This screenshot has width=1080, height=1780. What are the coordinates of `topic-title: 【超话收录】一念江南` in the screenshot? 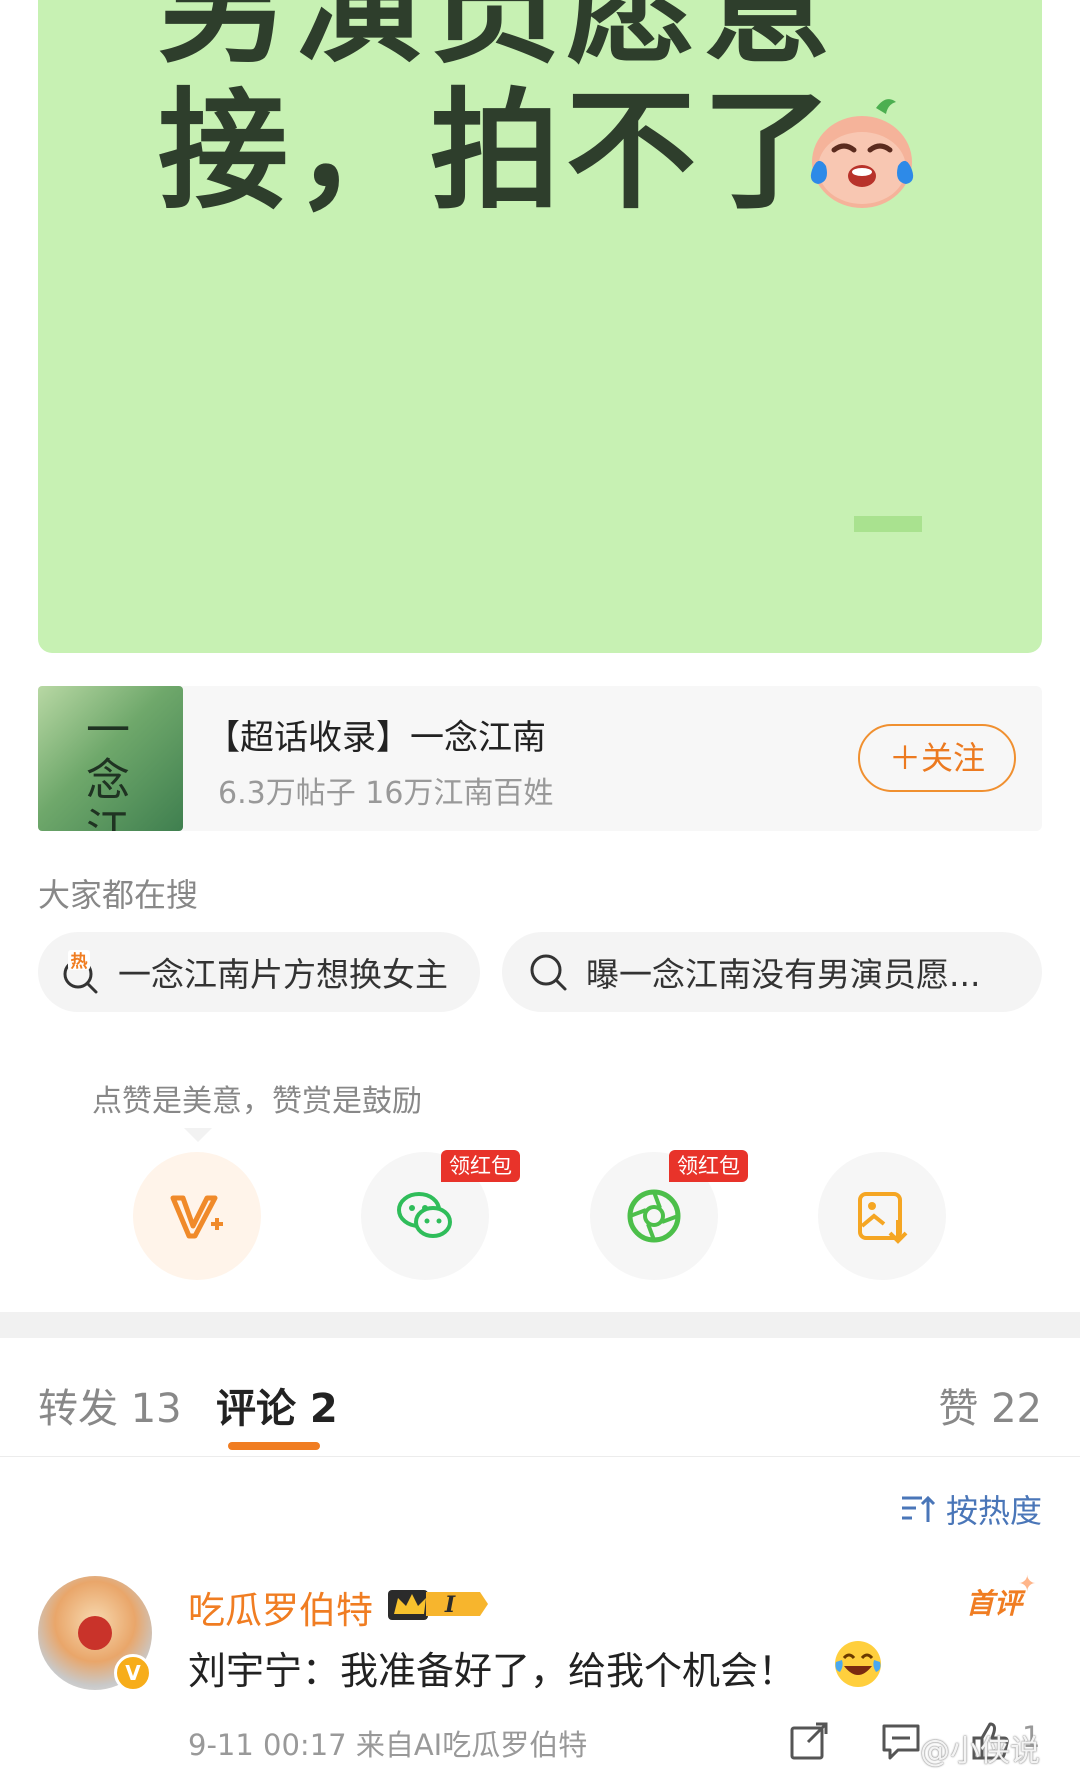 It's located at (376, 738).